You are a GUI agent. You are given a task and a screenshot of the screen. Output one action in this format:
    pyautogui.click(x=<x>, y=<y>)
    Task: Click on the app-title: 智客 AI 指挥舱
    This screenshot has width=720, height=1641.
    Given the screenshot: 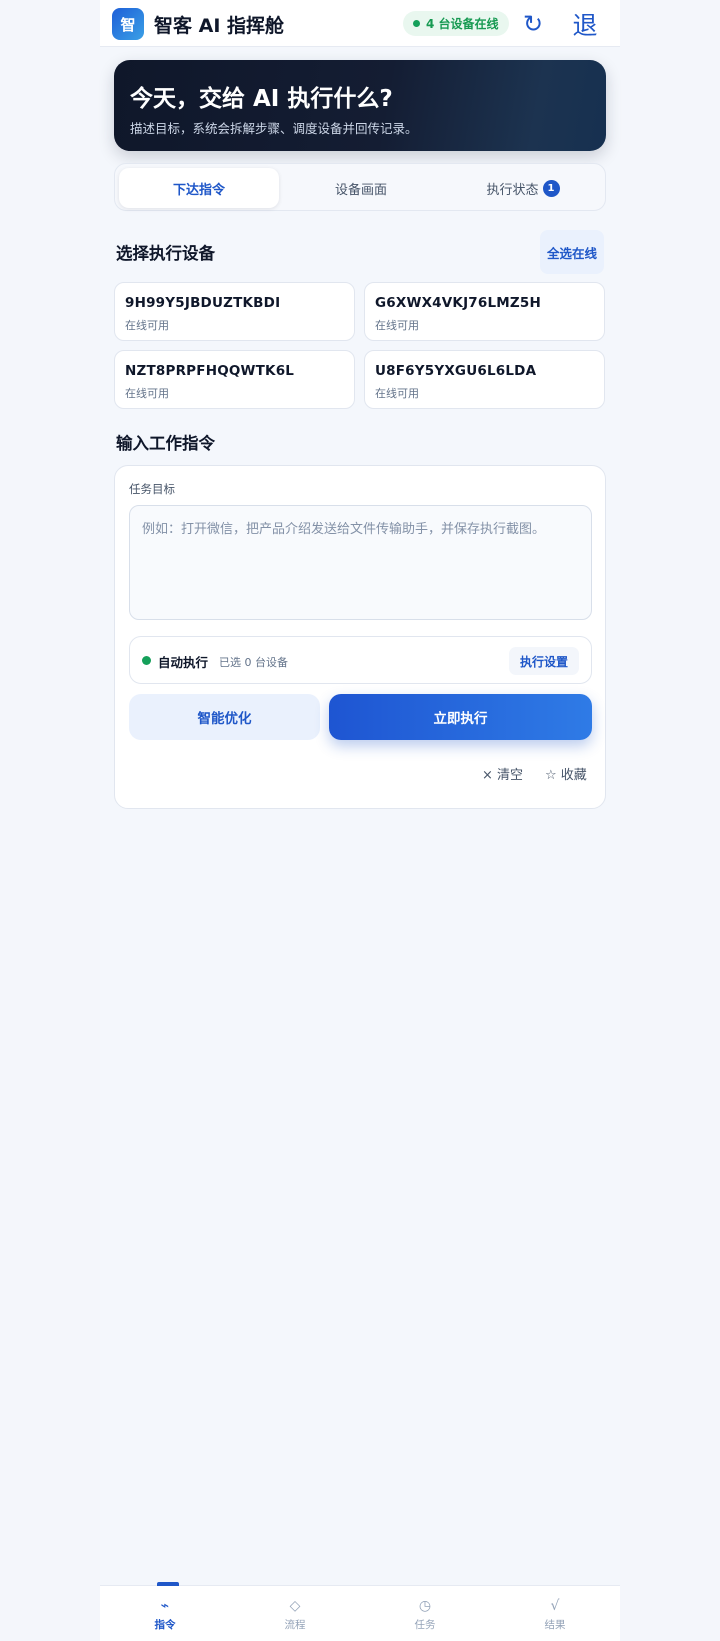 What is the action you would take?
    pyautogui.click(x=219, y=26)
    